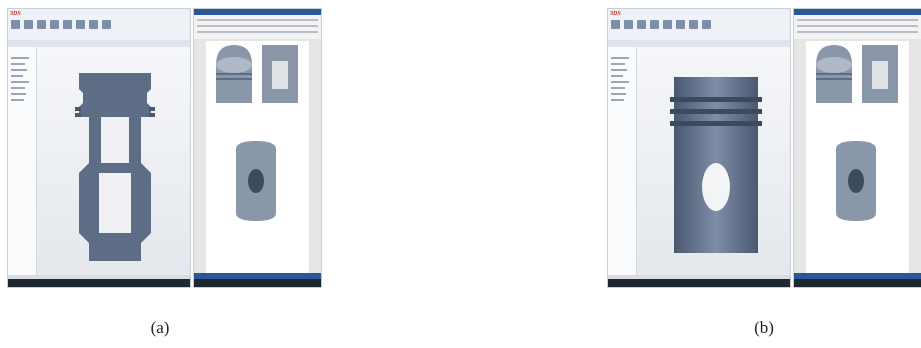 Image resolution: width=921 pixels, height=348 pixels. I want to click on caption-b: (b), so click(764, 327).